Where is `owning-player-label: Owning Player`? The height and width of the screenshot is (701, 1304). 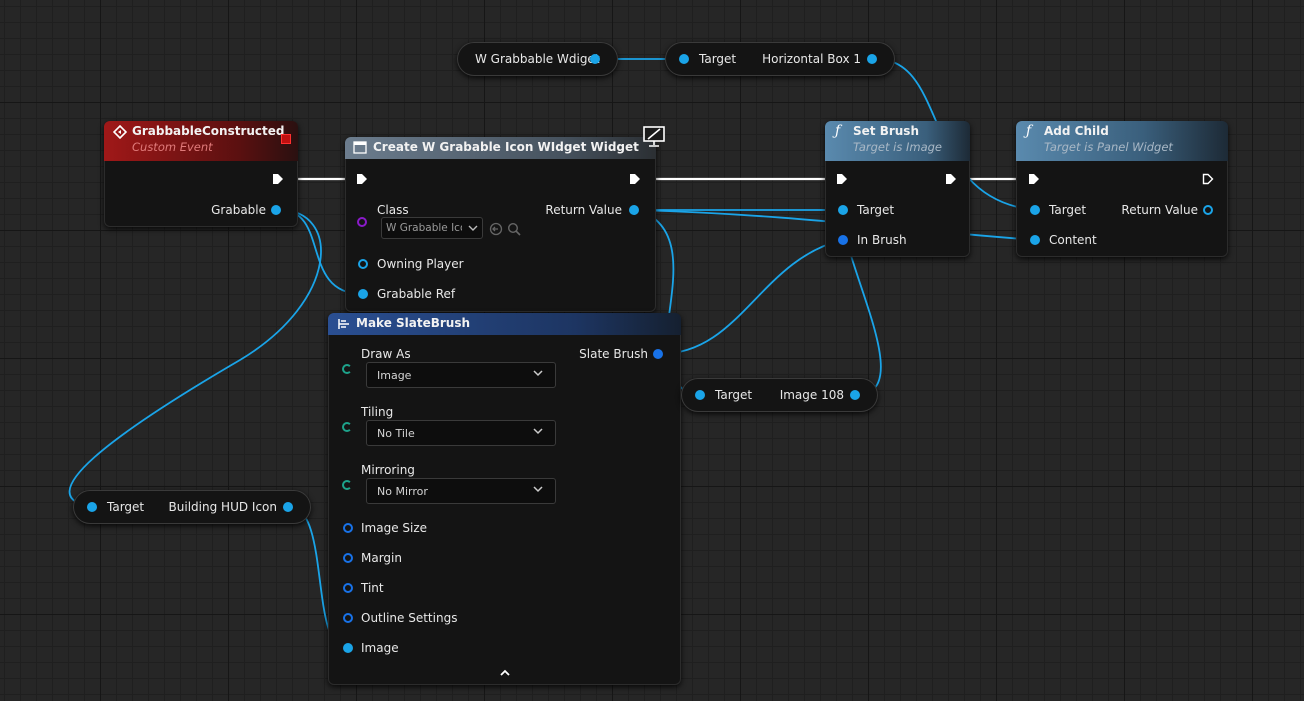
owning-player-label: Owning Player is located at coordinates (420, 264).